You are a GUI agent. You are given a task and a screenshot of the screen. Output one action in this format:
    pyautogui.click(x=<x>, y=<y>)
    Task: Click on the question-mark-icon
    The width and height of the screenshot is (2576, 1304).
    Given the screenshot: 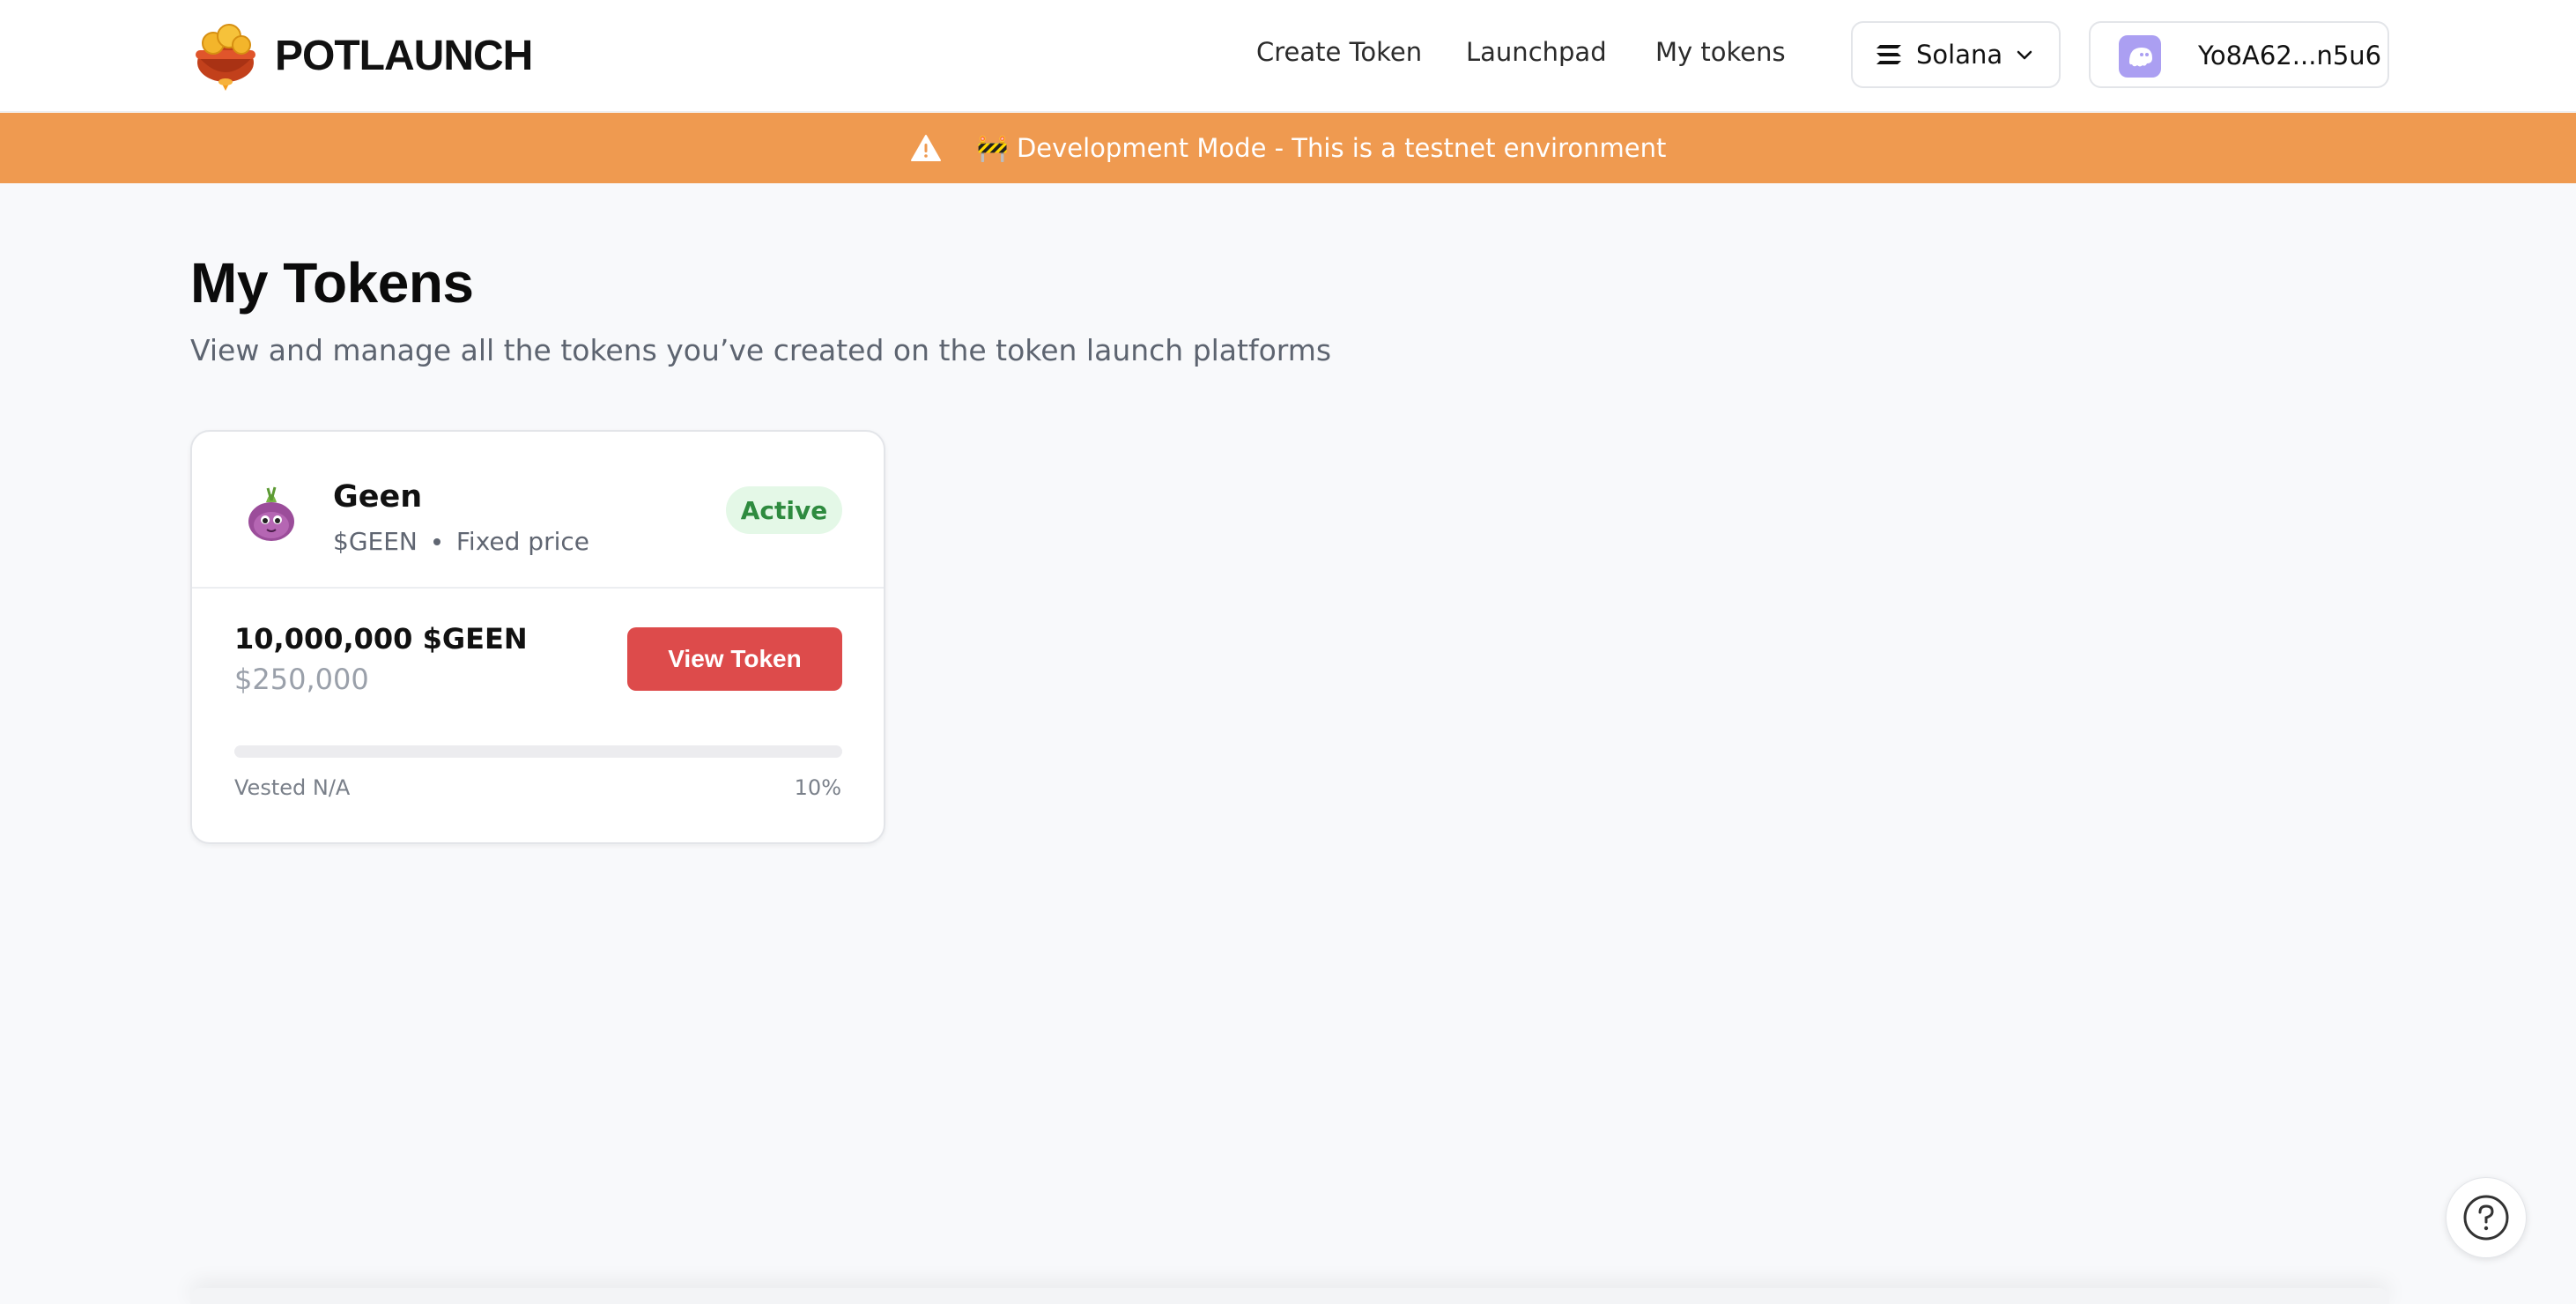 What is the action you would take?
    pyautogui.click(x=2486, y=1218)
    